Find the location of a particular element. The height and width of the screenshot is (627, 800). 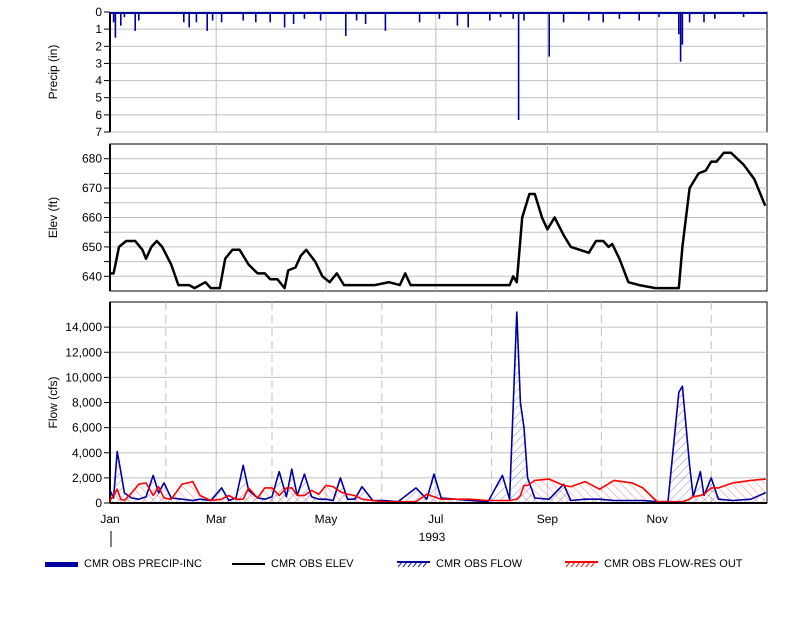

y-tick-label: 5 is located at coordinates (98, 97).